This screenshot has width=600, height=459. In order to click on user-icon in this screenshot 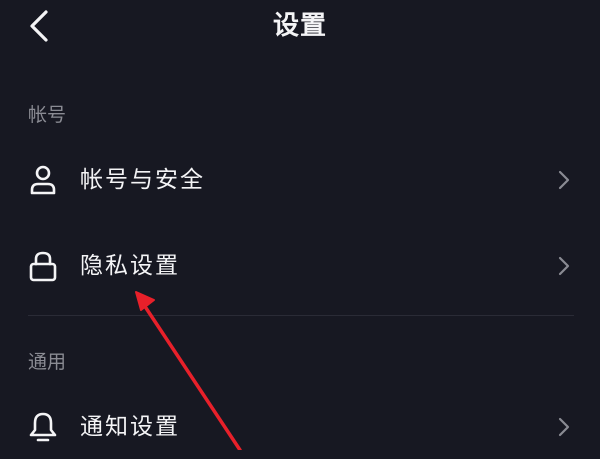, I will do `click(43, 180)`.